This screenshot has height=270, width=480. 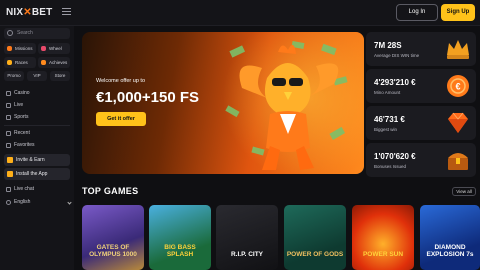 What do you see at coordinates (20, 48) in the screenshot?
I see `sidebar-chip-missions: Missions` at bounding box center [20, 48].